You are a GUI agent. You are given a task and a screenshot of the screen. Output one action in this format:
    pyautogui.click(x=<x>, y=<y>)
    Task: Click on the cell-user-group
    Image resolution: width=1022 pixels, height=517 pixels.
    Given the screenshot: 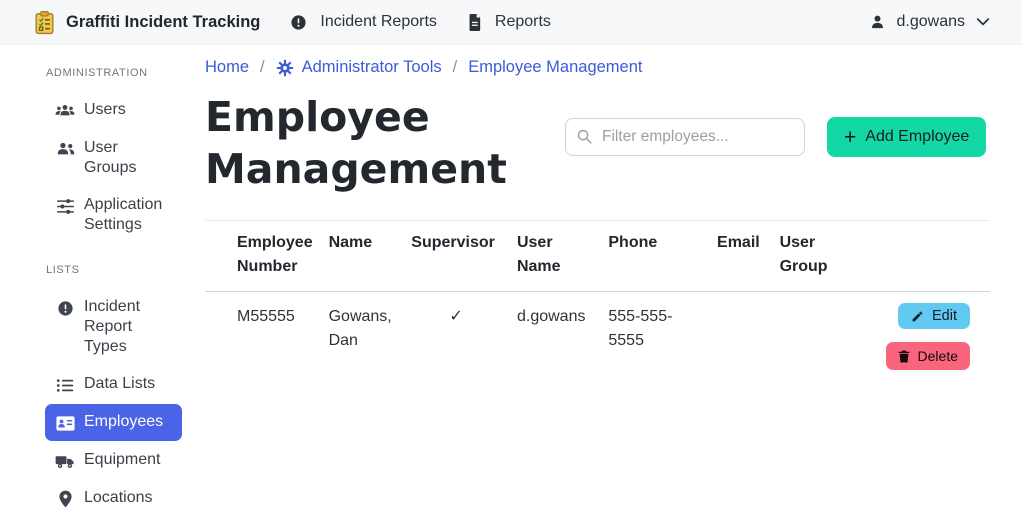 What is the action you would take?
    pyautogui.click(x=811, y=338)
    